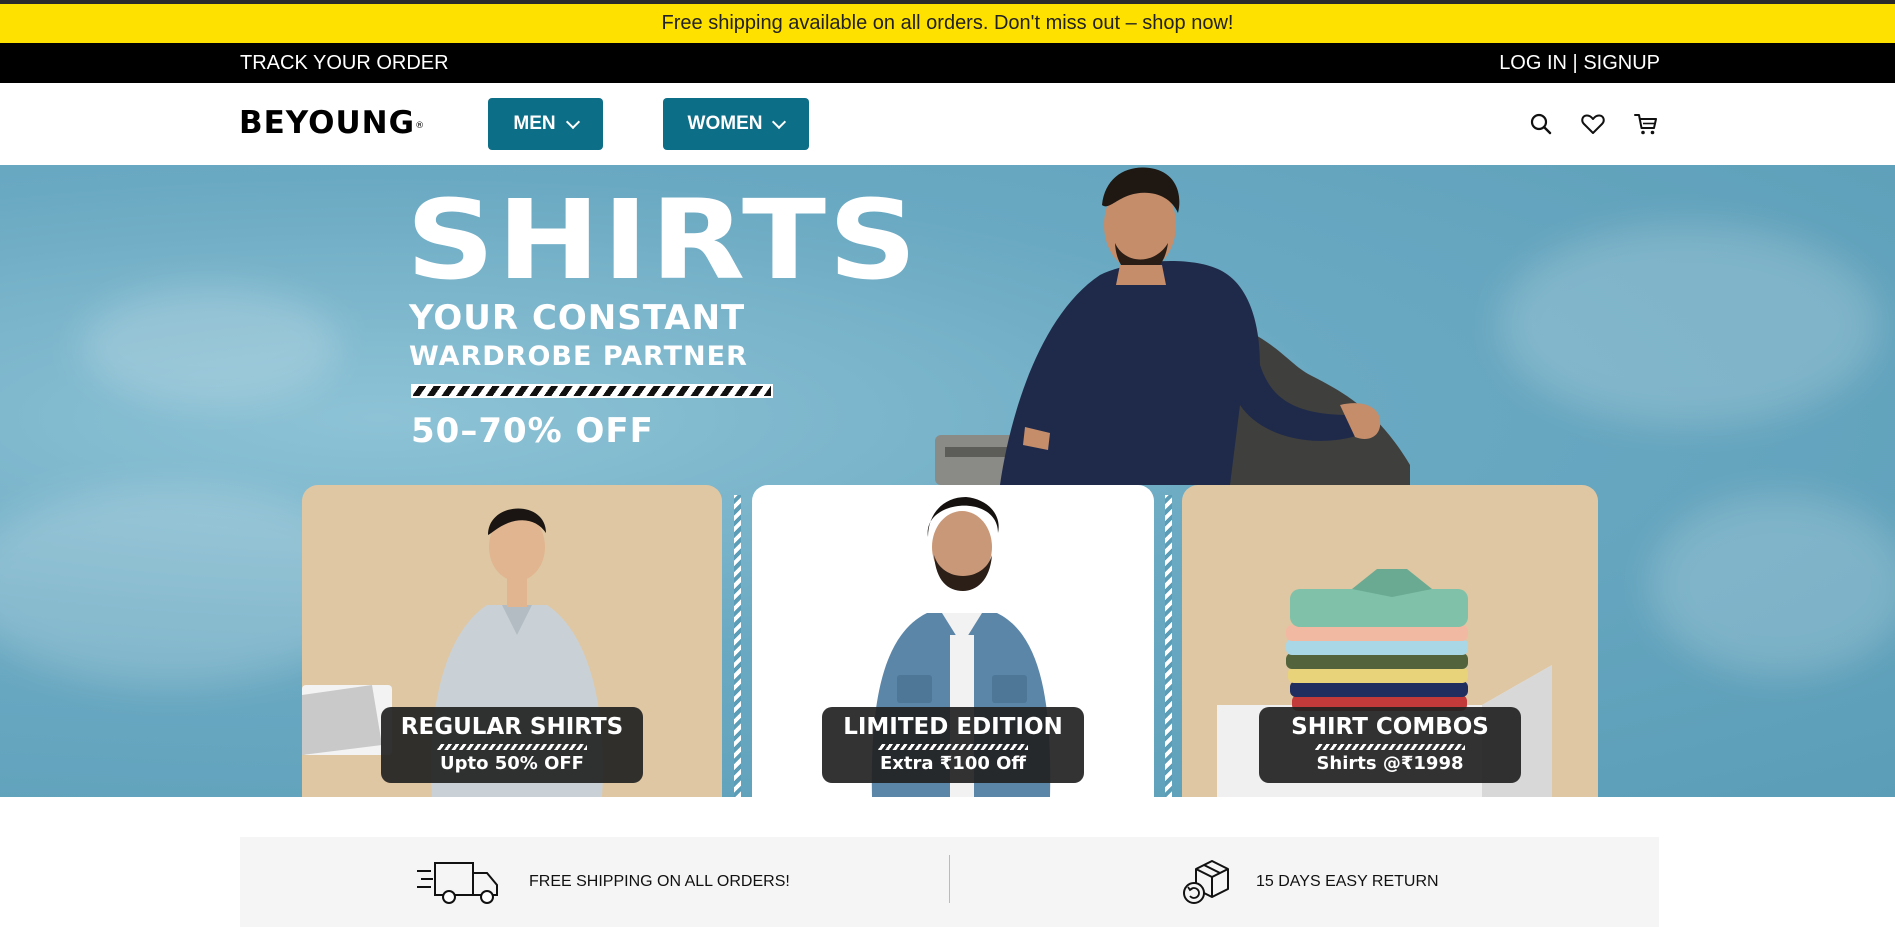 The width and height of the screenshot is (1895, 927). I want to click on top-utility-bar: TRACK YOUR ORDER LOG IN | SIGNUP, so click(947, 63).